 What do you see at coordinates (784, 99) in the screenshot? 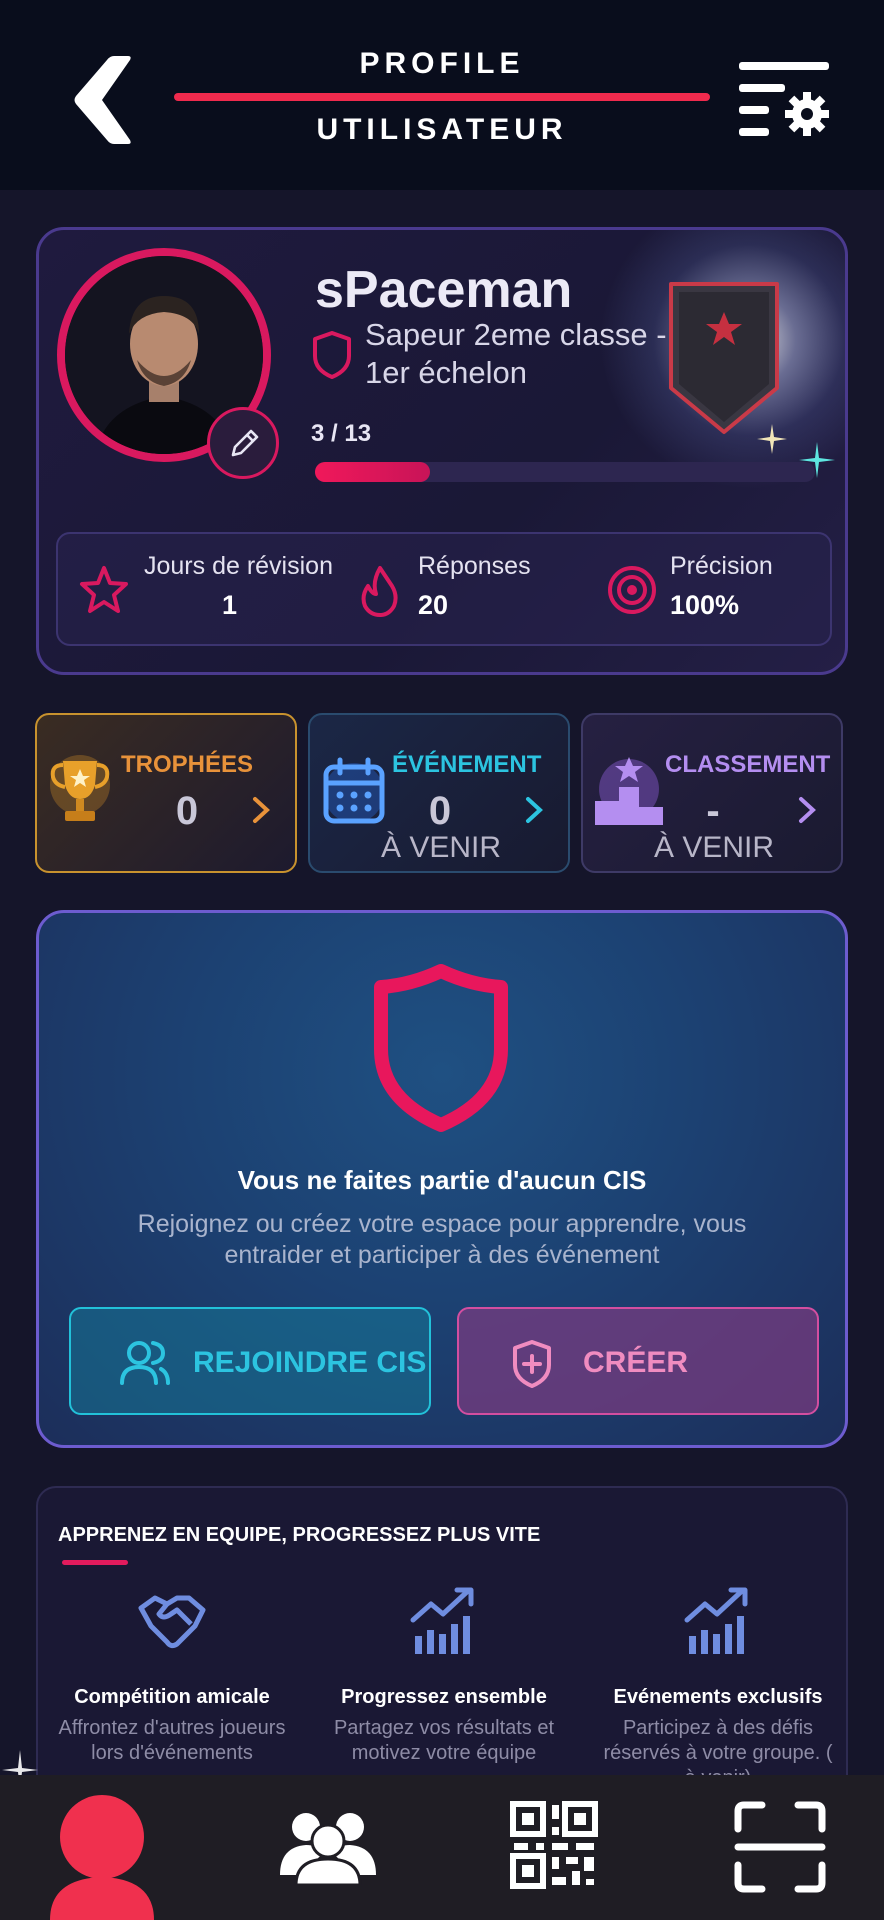
I see `settings-menu-icon` at bounding box center [784, 99].